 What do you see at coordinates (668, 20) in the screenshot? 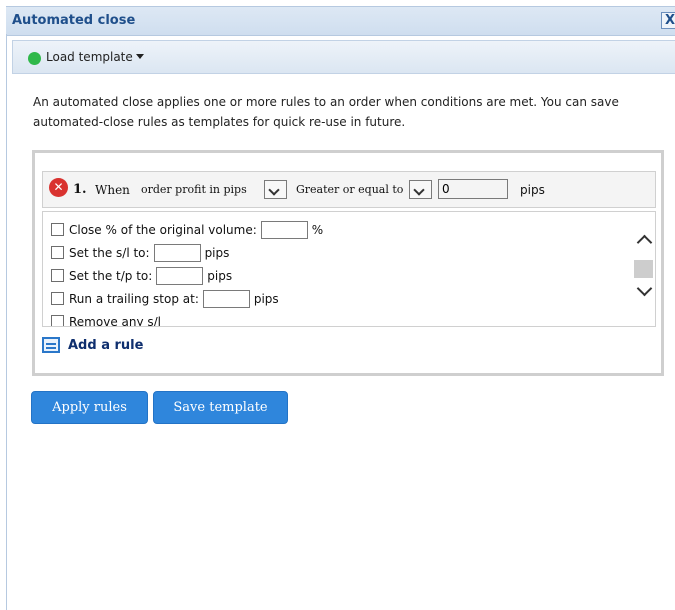
I see `close-button: X` at bounding box center [668, 20].